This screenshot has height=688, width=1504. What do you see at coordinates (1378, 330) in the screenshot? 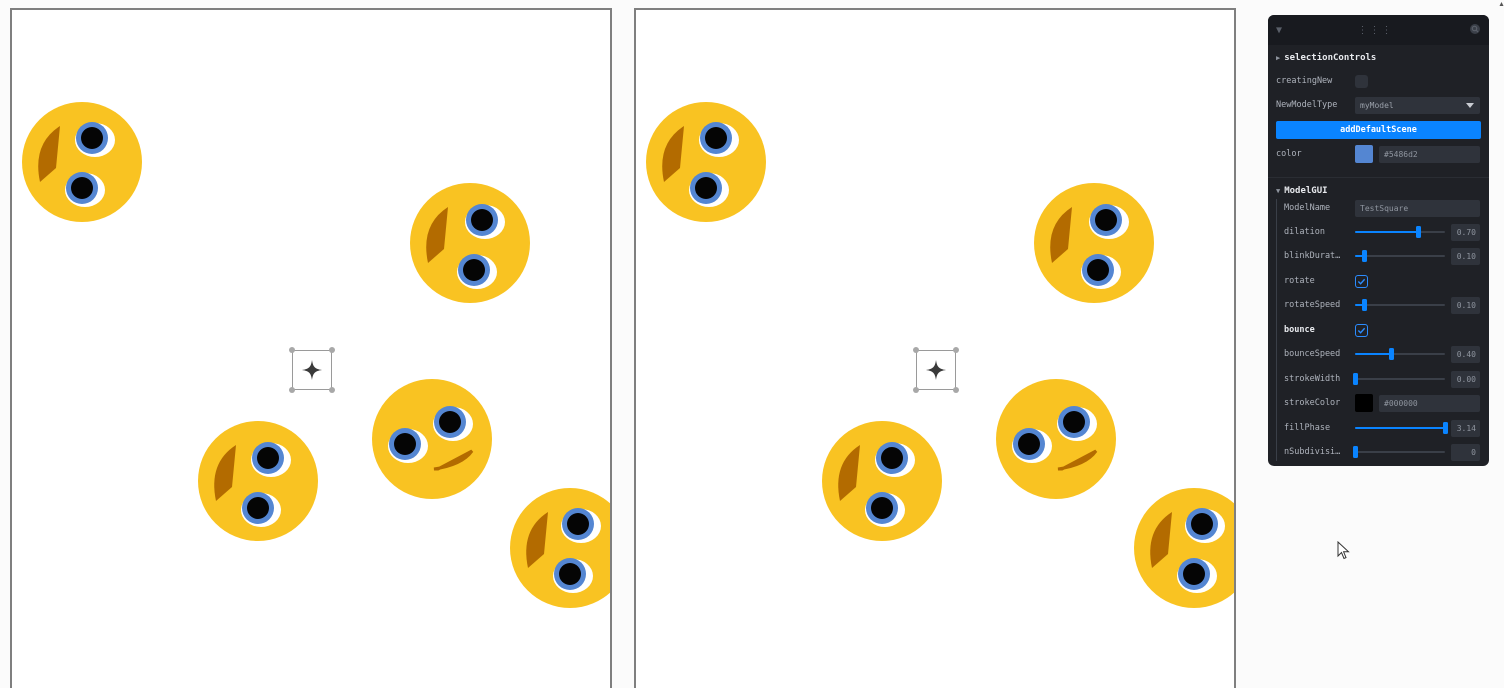
I see `row-bounce: bounce` at bounding box center [1378, 330].